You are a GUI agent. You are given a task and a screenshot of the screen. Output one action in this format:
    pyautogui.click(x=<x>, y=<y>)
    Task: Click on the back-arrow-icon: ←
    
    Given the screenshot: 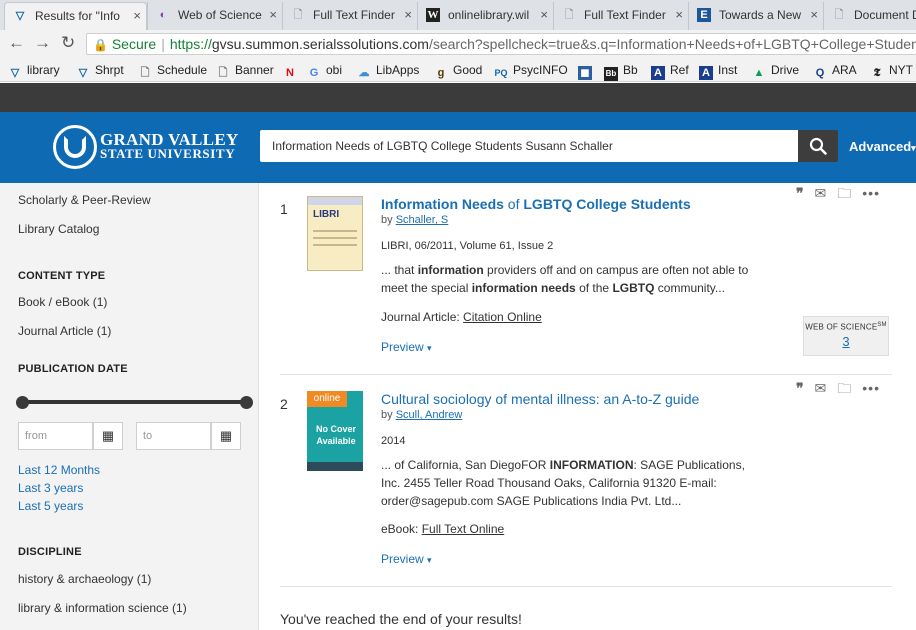 What is the action you would take?
    pyautogui.click(x=16, y=43)
    